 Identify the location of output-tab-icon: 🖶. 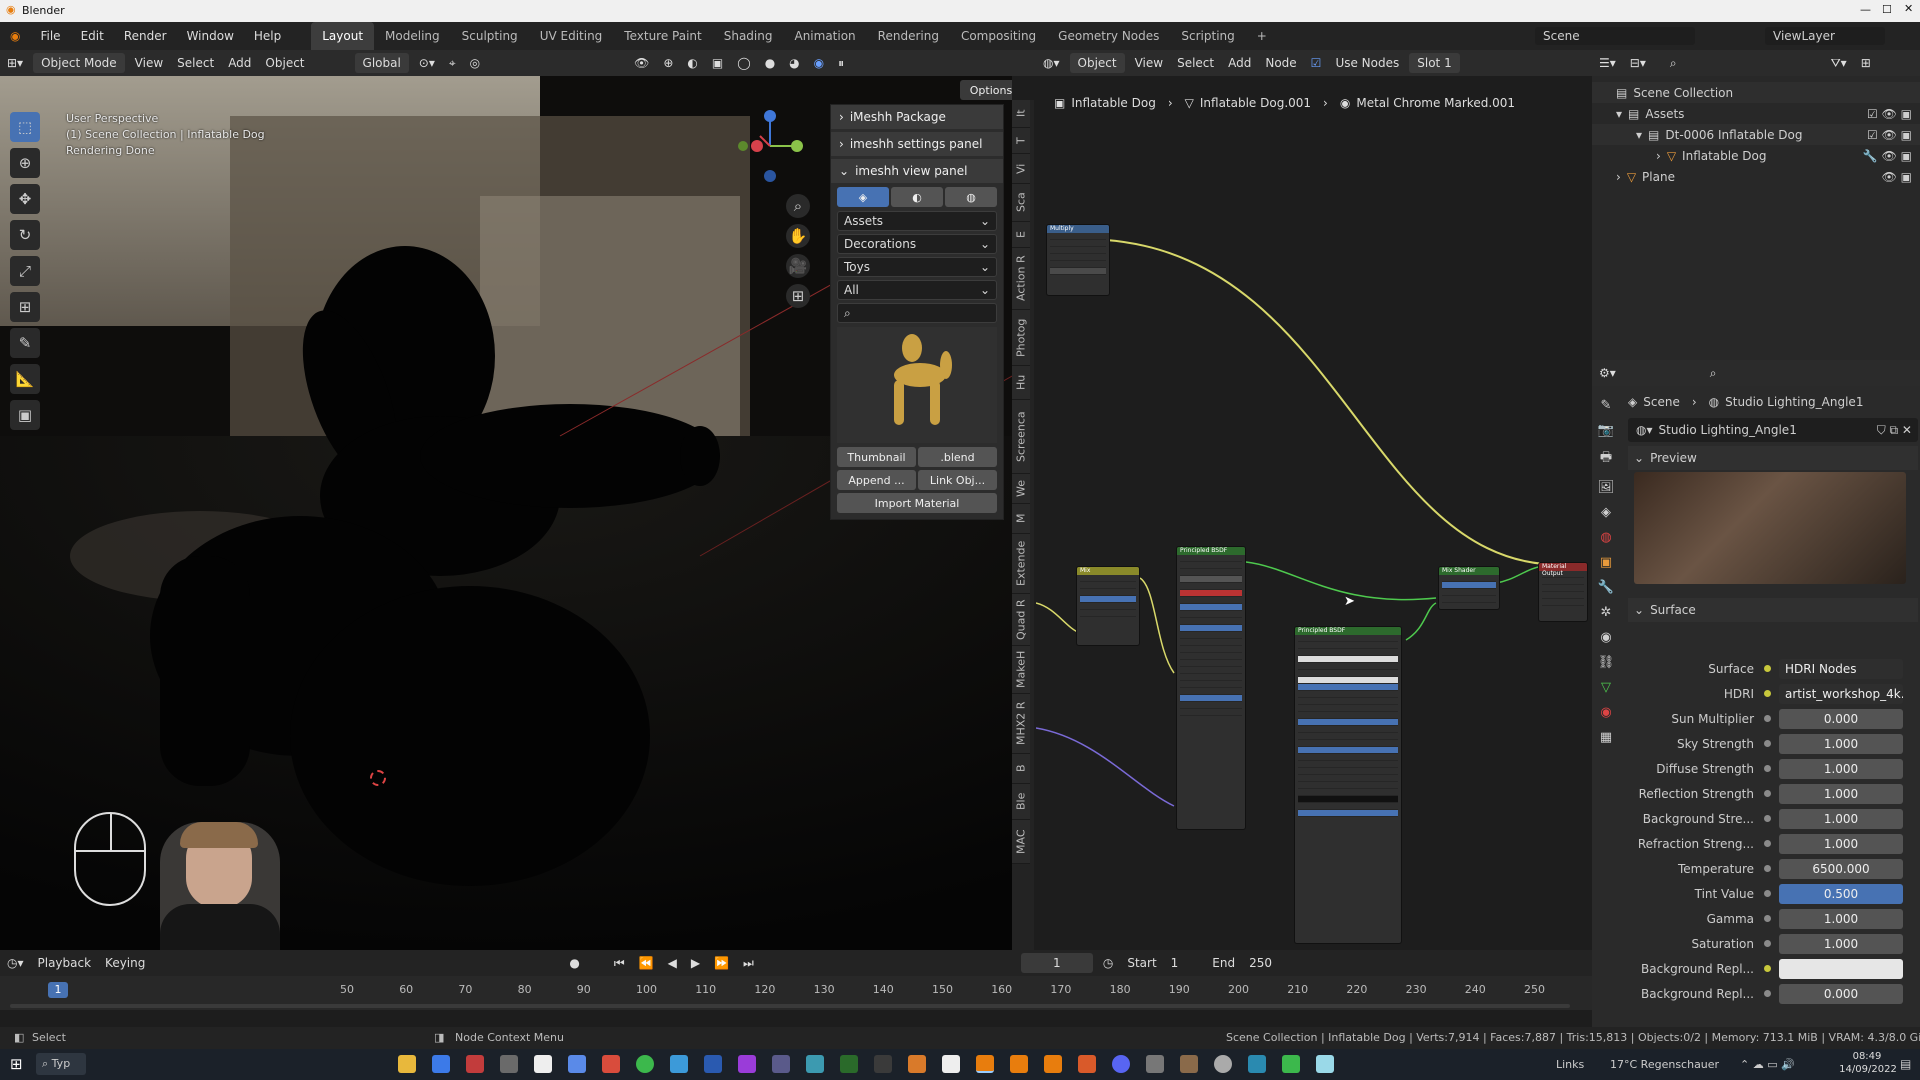
(1606, 459).